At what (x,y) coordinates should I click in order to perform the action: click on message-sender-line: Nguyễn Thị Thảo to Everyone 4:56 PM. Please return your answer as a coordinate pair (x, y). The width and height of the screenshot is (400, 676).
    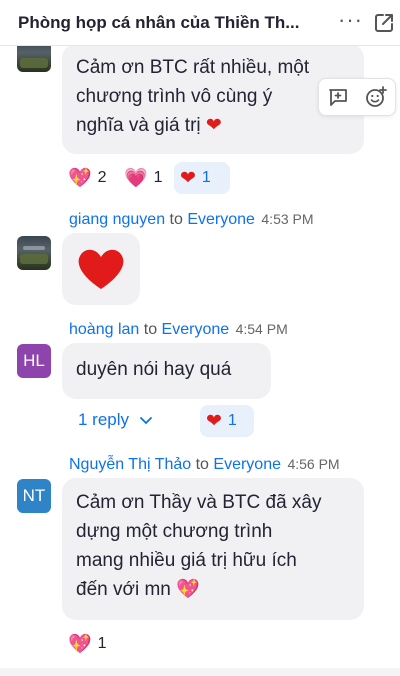
    Looking at the image, I should click on (204, 465).